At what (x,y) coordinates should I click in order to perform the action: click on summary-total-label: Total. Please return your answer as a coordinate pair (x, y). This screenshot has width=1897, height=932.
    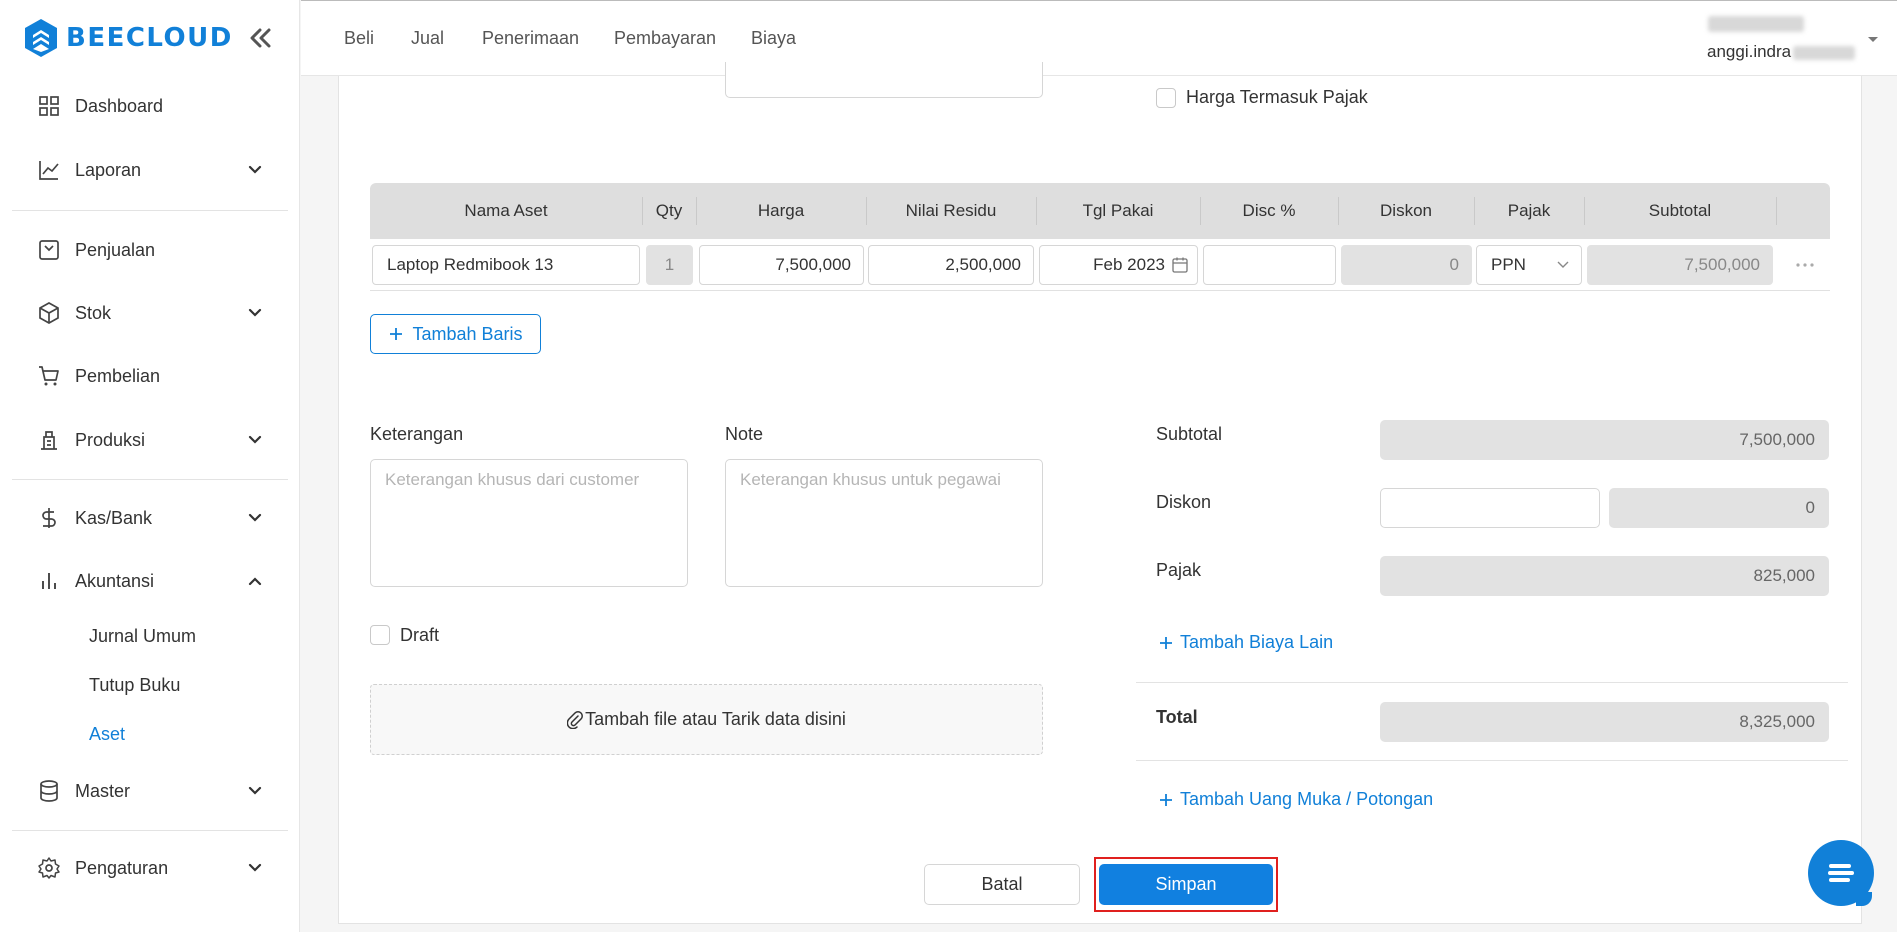
    Looking at the image, I should click on (1177, 717).